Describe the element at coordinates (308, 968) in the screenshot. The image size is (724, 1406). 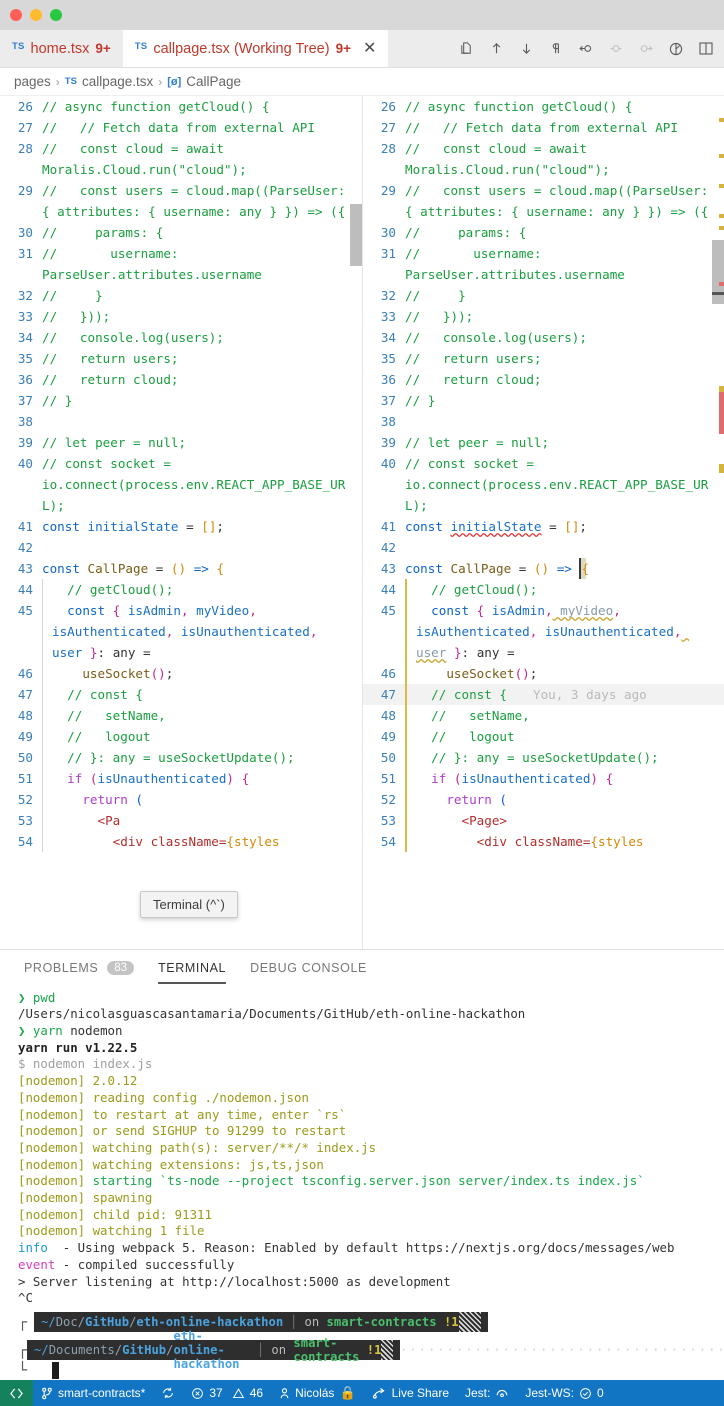
I see `tab-debug-console: DEBUG CONSOLE` at that location.